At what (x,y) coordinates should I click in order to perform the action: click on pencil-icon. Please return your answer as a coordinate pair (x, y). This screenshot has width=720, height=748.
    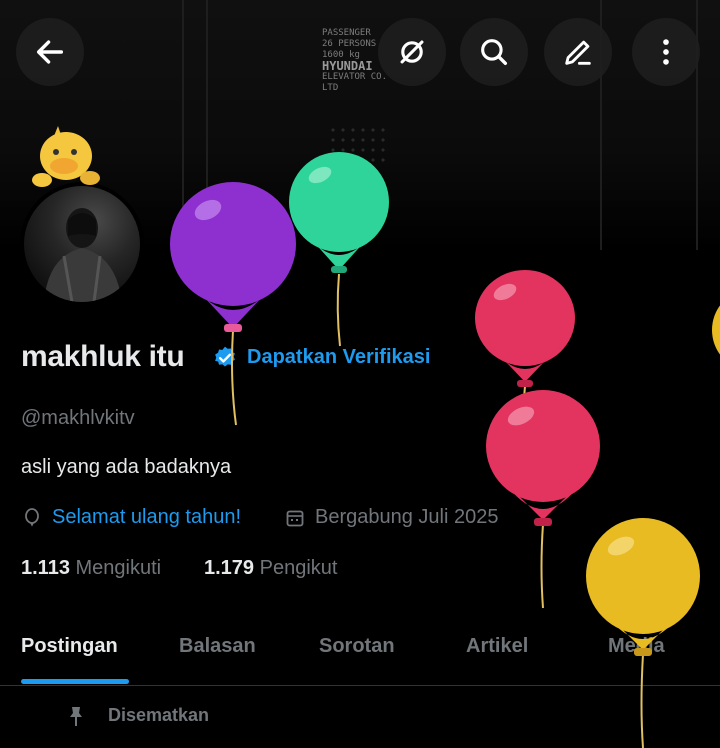
    Looking at the image, I should click on (578, 52).